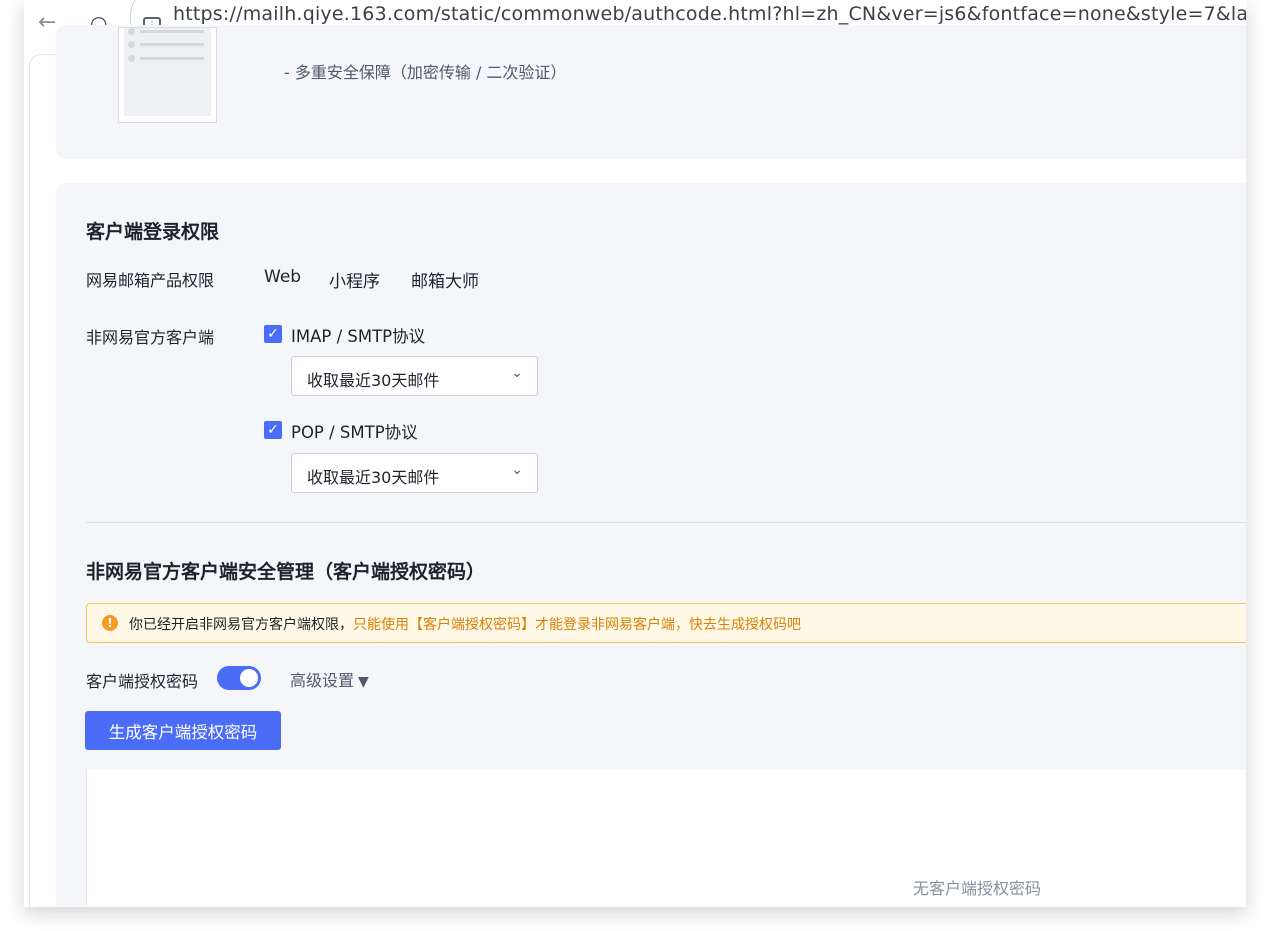 This screenshot has height=931, width=1270. What do you see at coordinates (666, 522) in the screenshot?
I see `section-divider` at bounding box center [666, 522].